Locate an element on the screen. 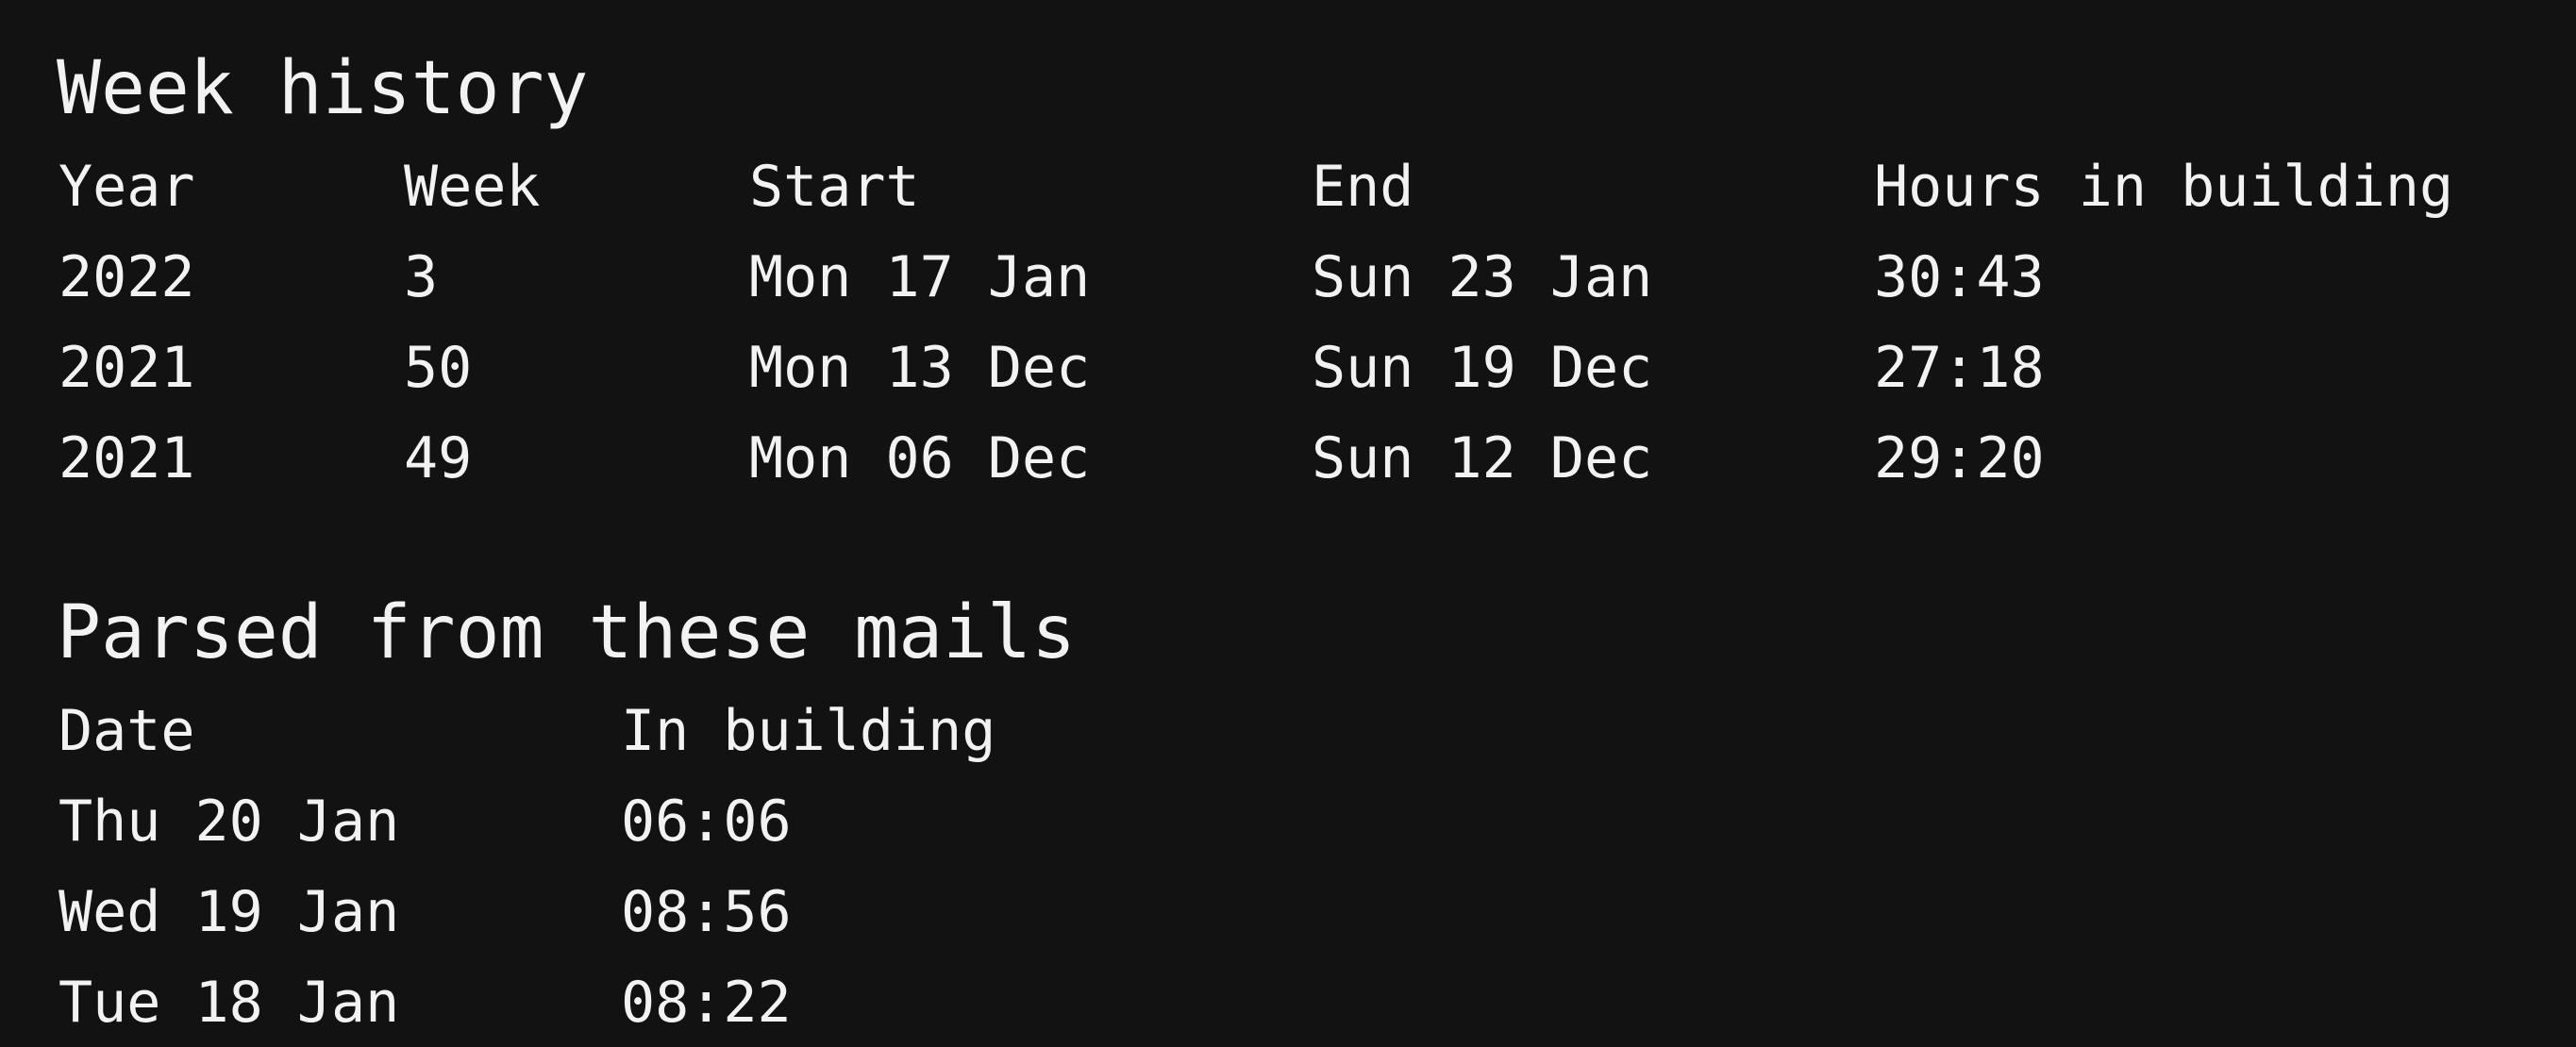 The height and width of the screenshot is (1047, 2576). column-header-in-building: In building is located at coordinates (808, 731).